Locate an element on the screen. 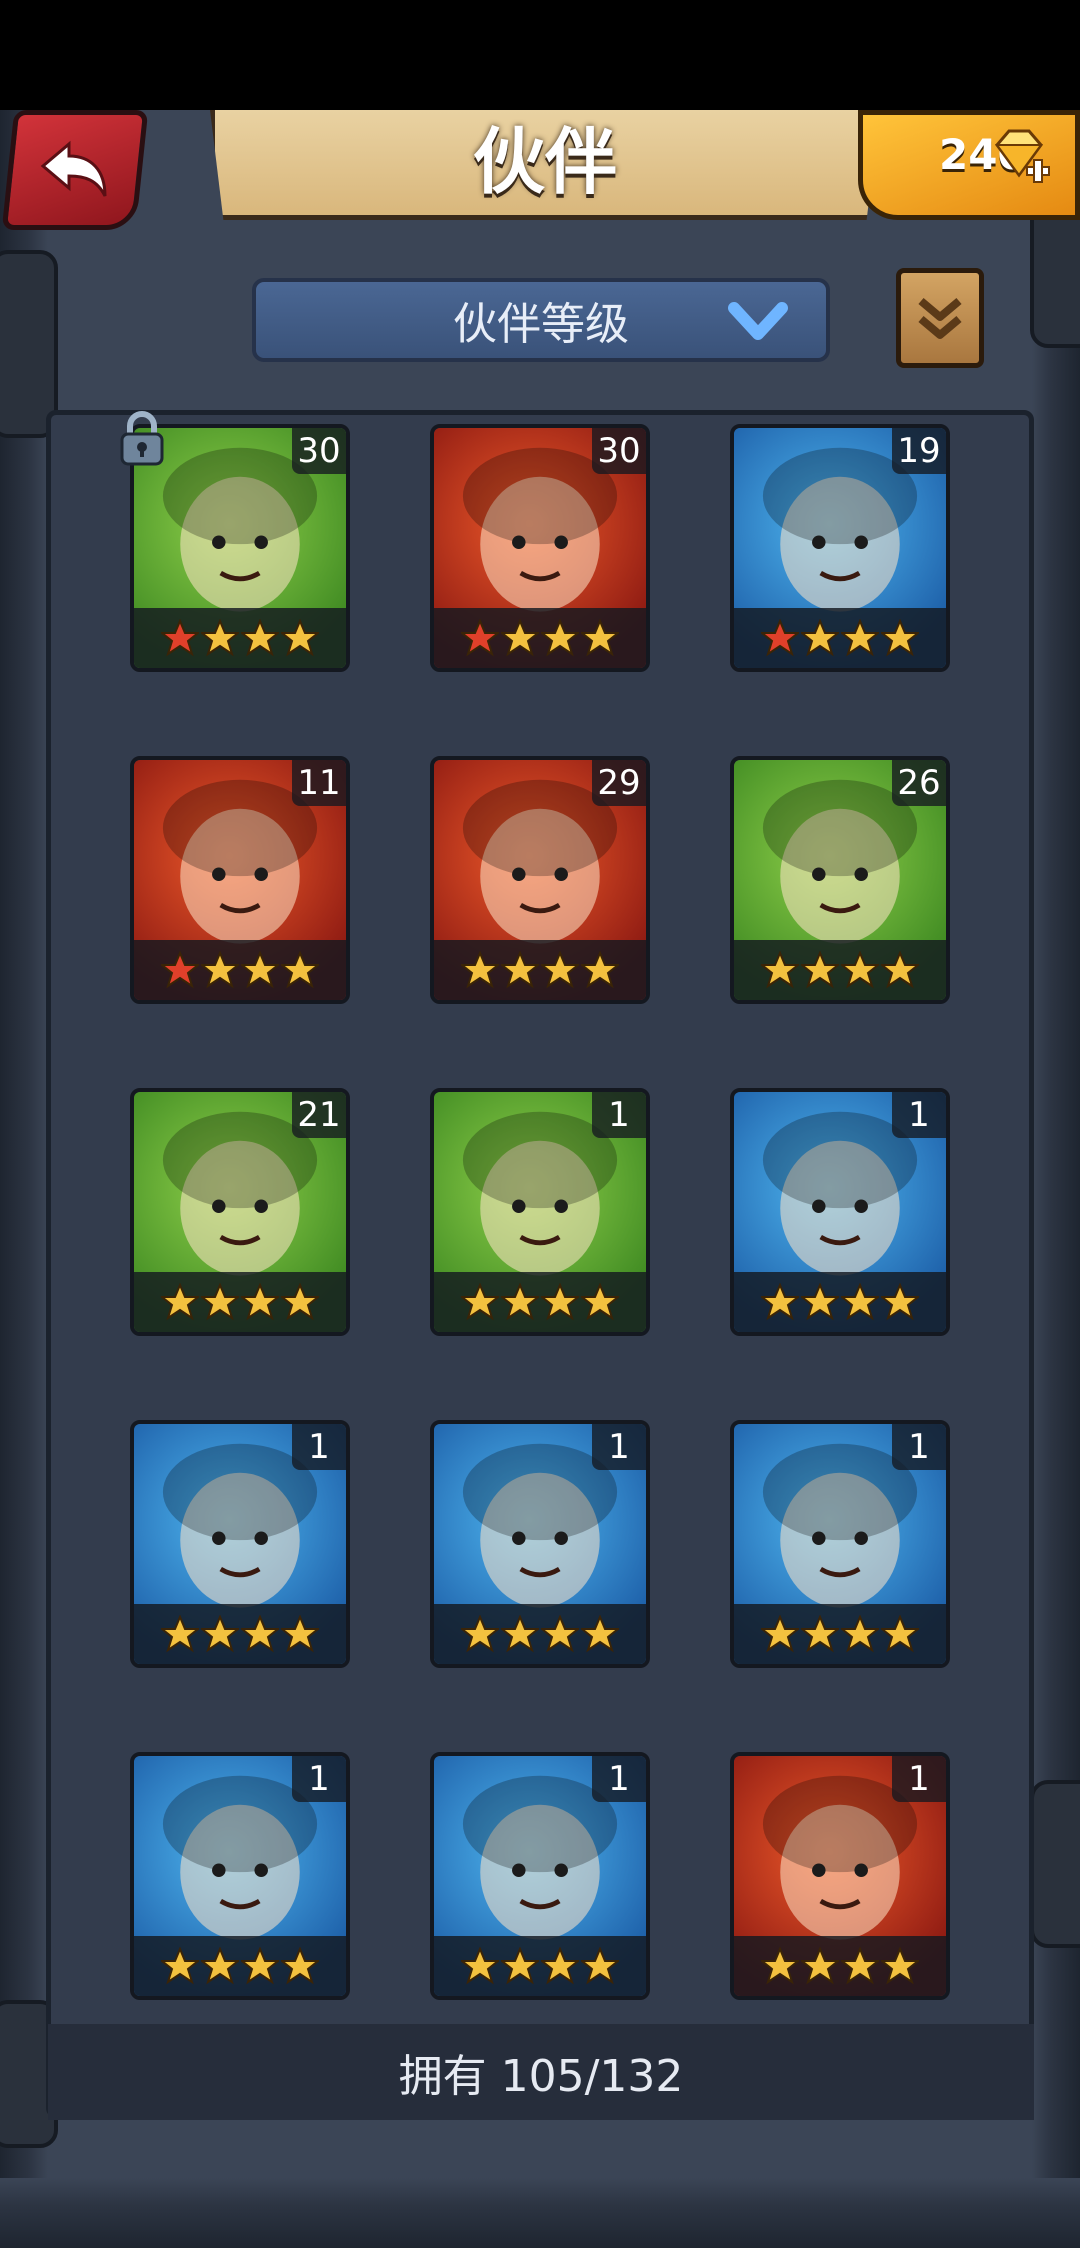 This screenshot has height=2248, width=1080. hero-level: 11 is located at coordinates (319, 783).